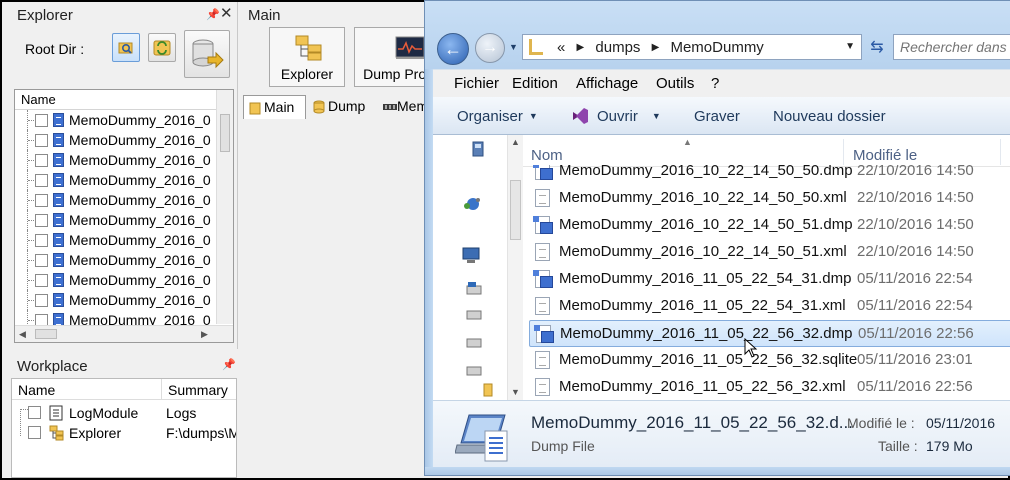 The width and height of the screenshot is (1010, 480). Describe the element at coordinates (535, 83) in the screenshot. I see `menu-edition: Edition` at that location.